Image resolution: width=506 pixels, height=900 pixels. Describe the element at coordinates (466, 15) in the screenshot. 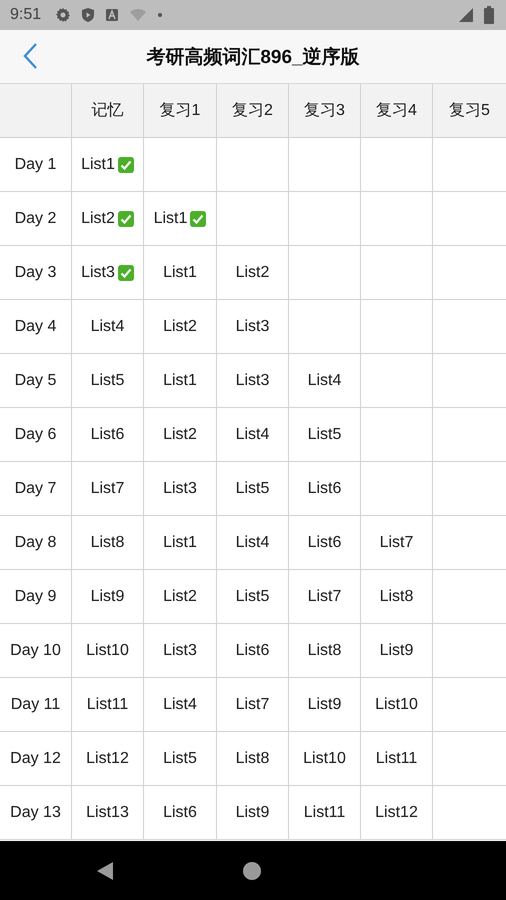

I see `signal-icon` at that location.